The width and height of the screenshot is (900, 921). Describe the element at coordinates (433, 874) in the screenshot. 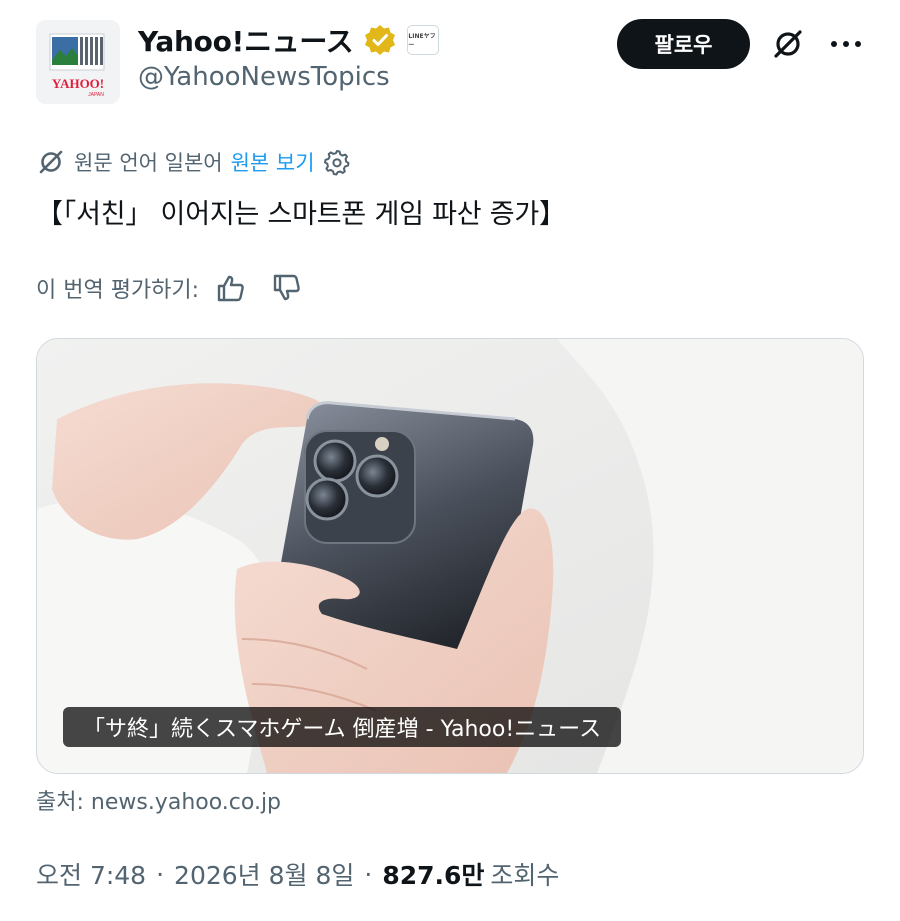

I see `views-count: 827.6만` at that location.